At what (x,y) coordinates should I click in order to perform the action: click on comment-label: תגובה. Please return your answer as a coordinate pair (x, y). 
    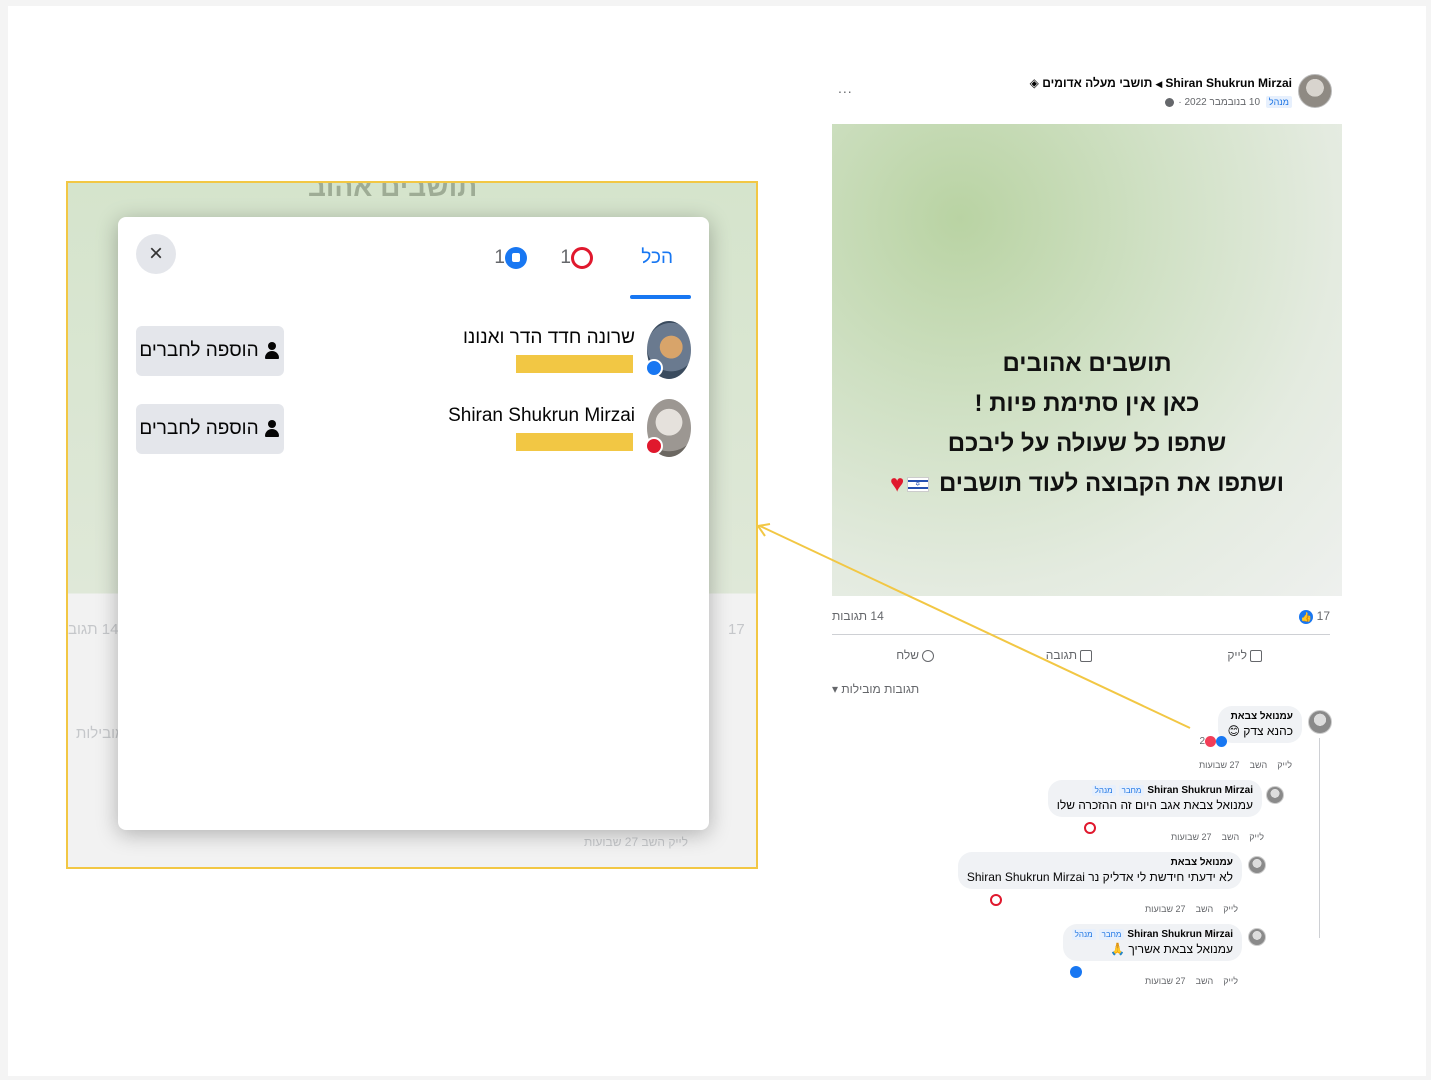
    Looking at the image, I should click on (1061, 655).